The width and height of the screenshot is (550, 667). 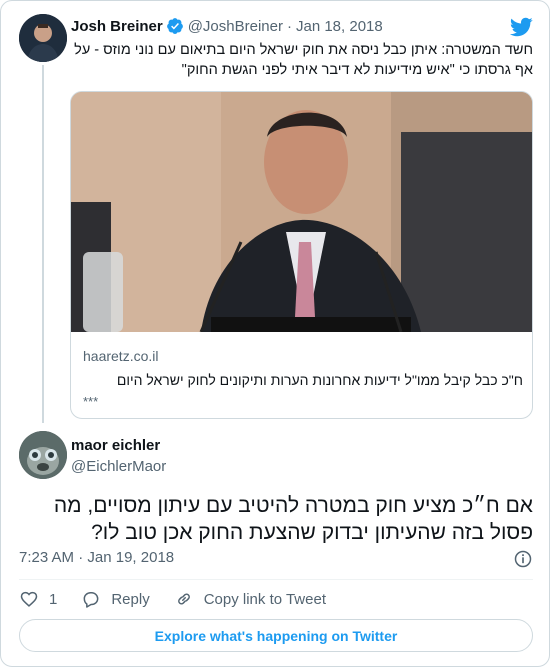 What do you see at coordinates (121, 356) in the screenshot?
I see `link-domain: haaretz.co.il` at bounding box center [121, 356].